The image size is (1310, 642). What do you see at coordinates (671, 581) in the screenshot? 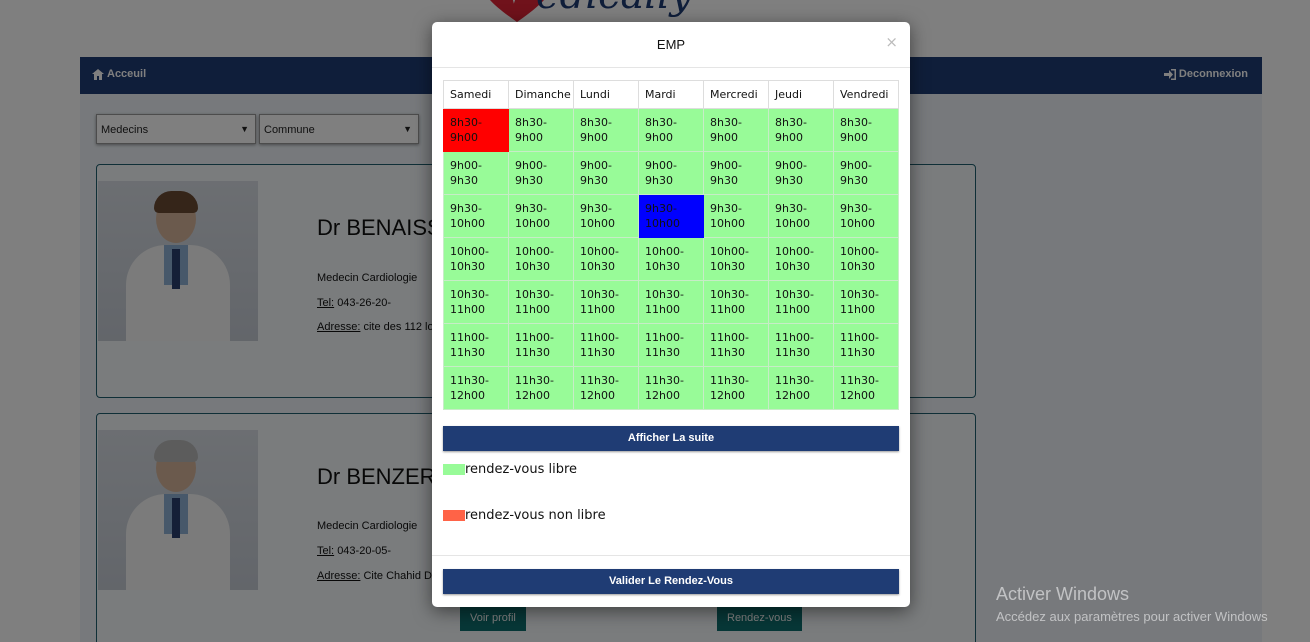
I see `validate-appointment-button: Valider Le Rendez-Vous` at bounding box center [671, 581].